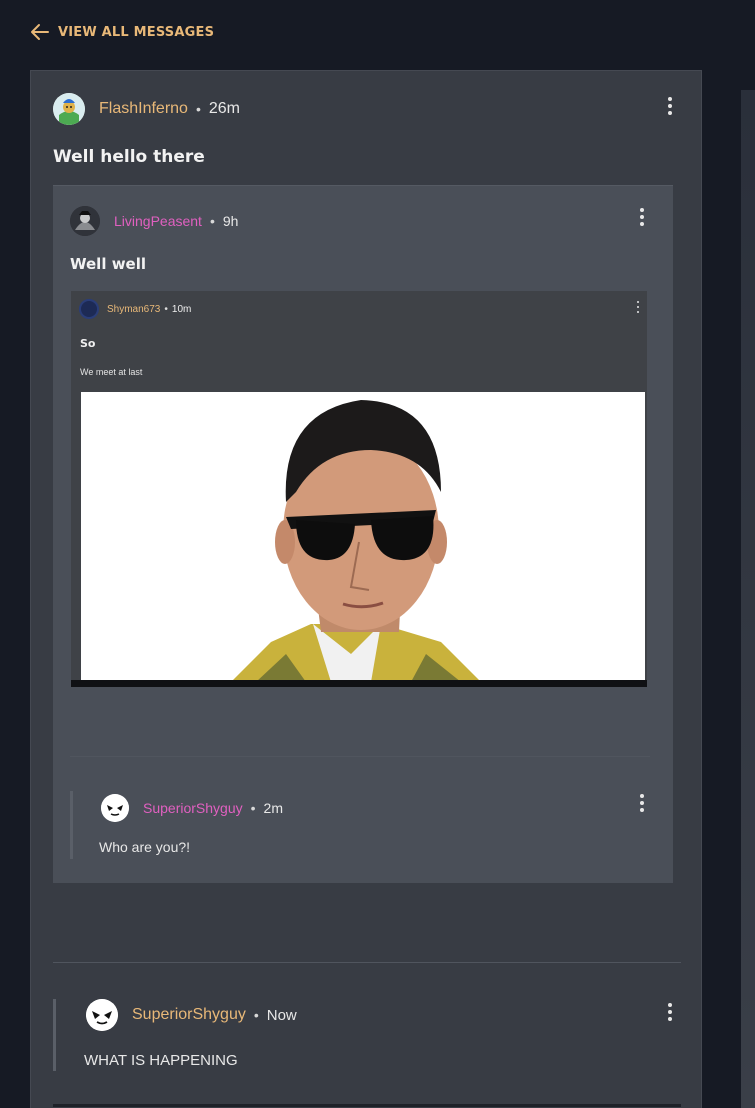 This screenshot has height=1108, width=755. I want to click on reply-message: SuperiorShyguy • Now WHAT IS HAPPENING, so click(353, 1035).